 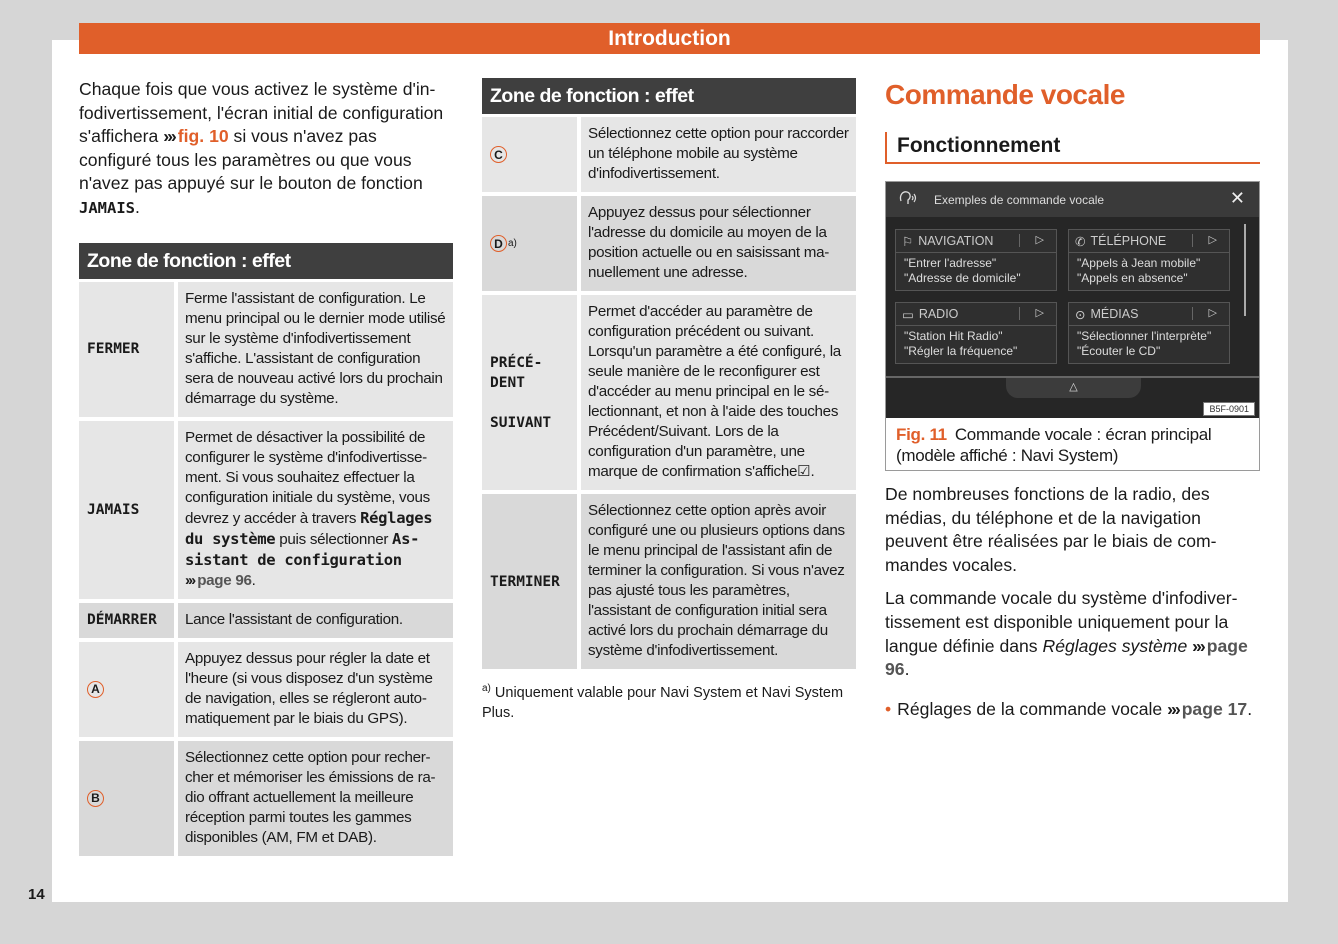 What do you see at coordinates (529, 581) in the screenshot?
I see `row-key: TERMINER` at bounding box center [529, 581].